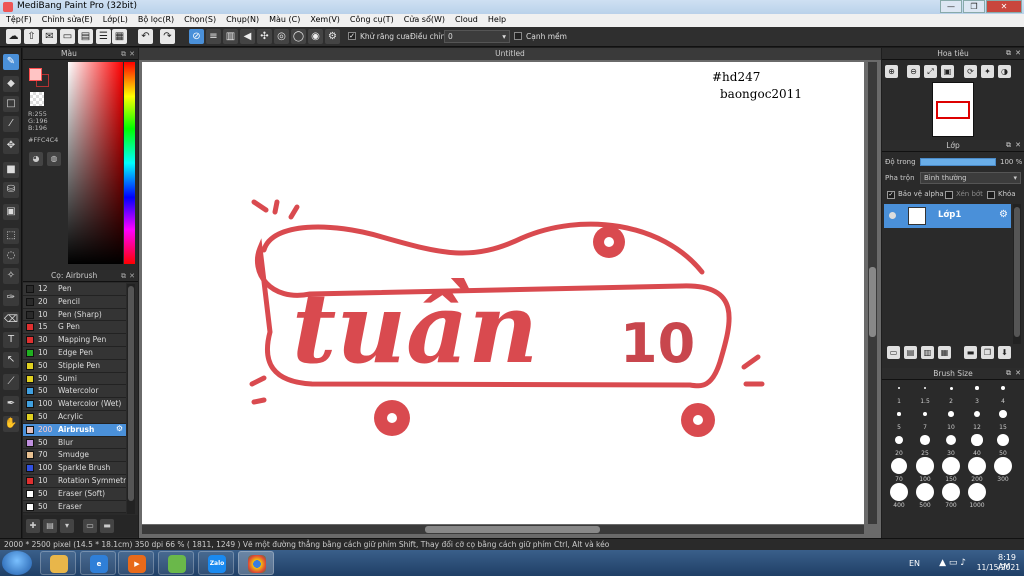 Image resolution: width=1024 pixels, height=576 pixels. Describe the element at coordinates (35, 74) in the screenshot. I see `foreground-color-swatch` at that location.